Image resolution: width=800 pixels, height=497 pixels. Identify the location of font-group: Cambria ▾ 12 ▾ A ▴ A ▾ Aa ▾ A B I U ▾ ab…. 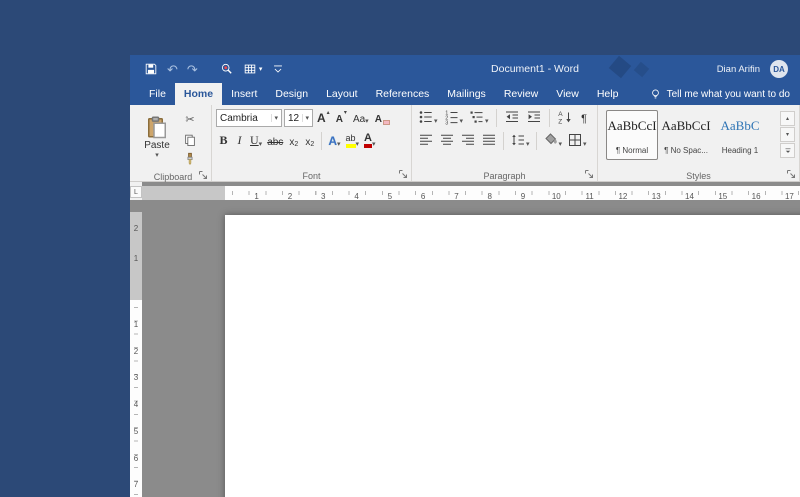
(312, 143).